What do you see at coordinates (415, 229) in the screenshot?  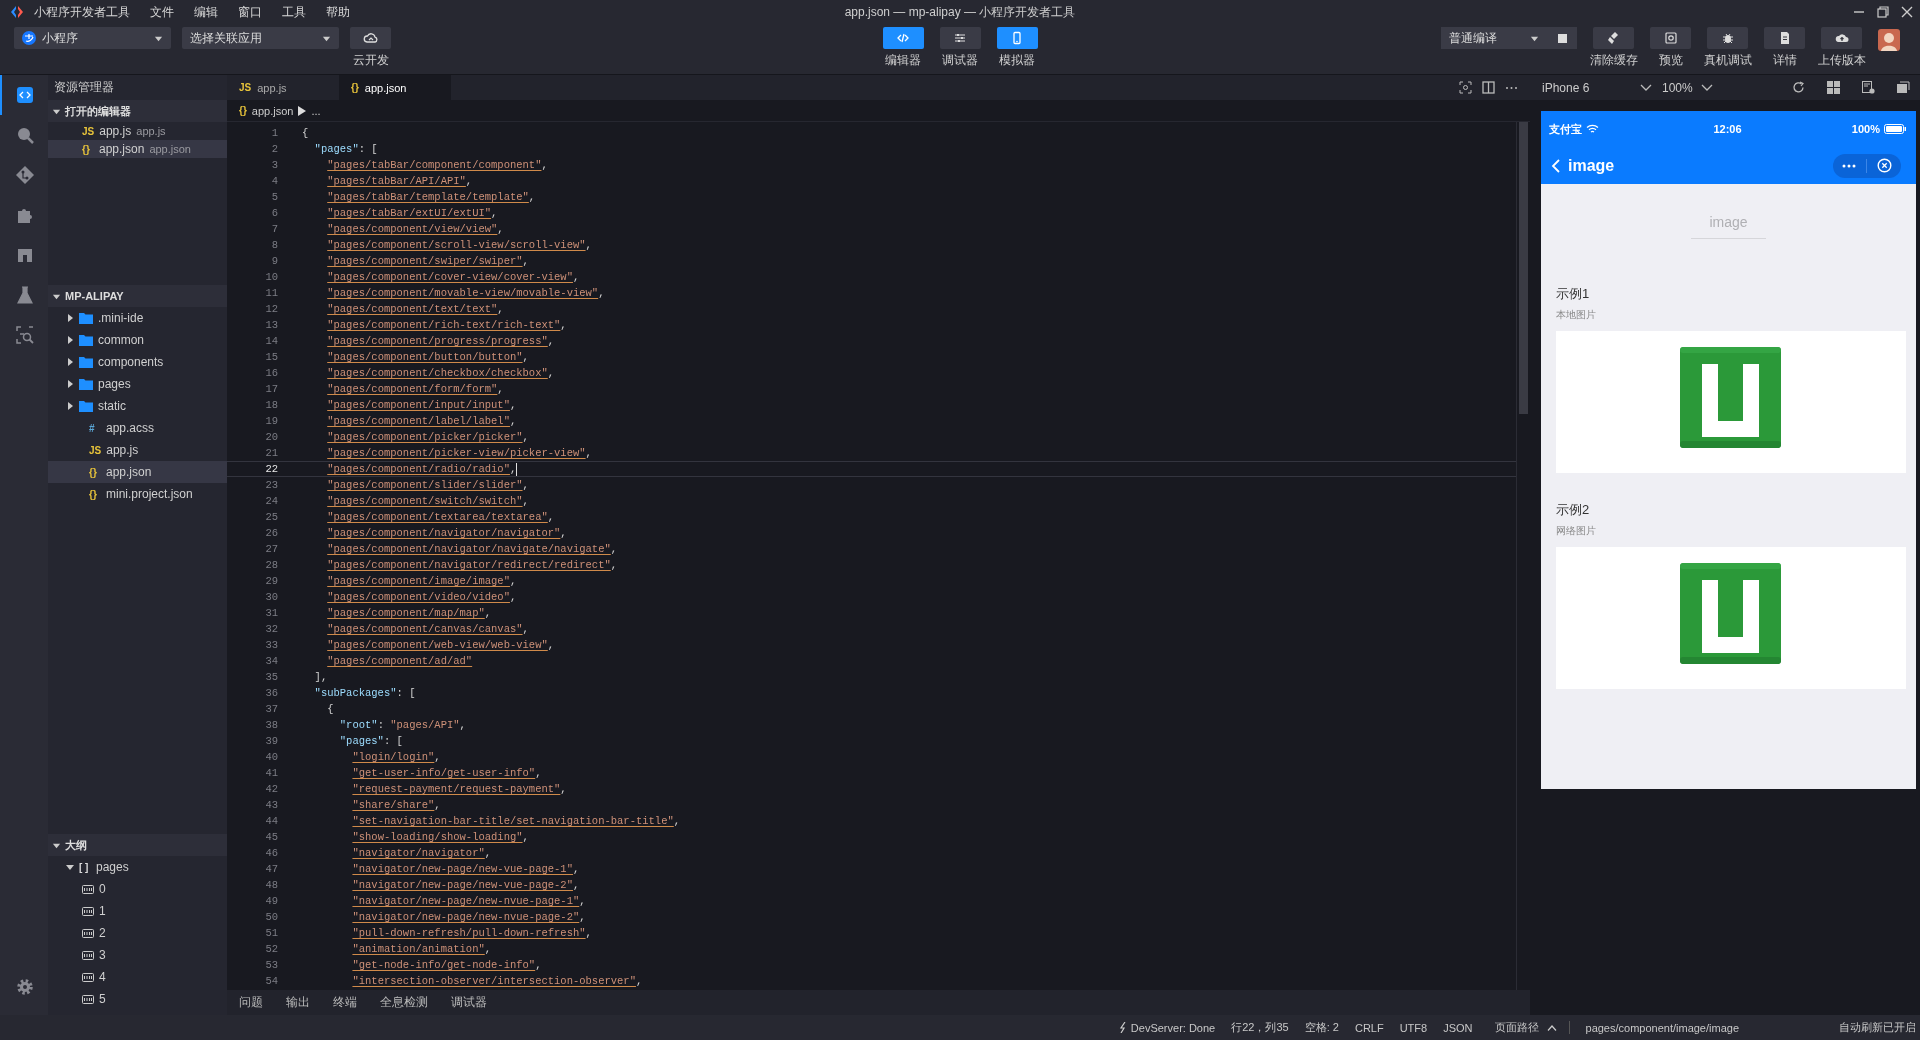 I see `code-line: "pages/component/view/view",` at bounding box center [415, 229].